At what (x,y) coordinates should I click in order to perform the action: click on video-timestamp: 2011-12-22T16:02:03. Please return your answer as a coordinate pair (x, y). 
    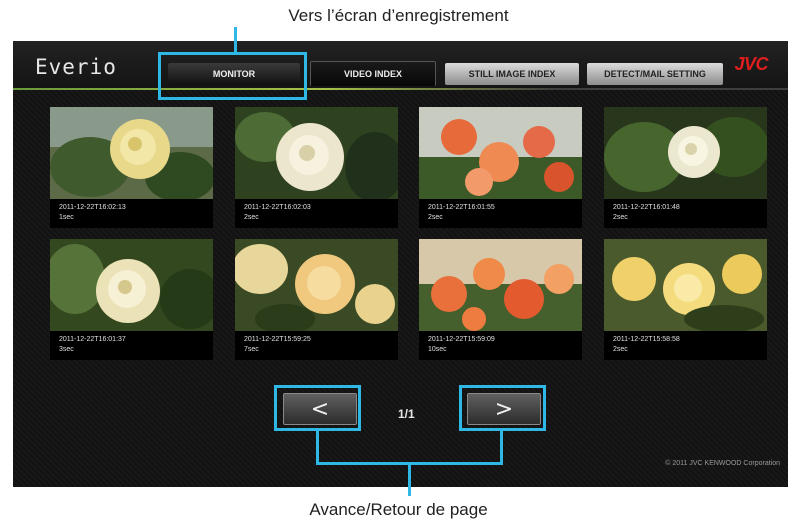
    Looking at the image, I should click on (277, 207).